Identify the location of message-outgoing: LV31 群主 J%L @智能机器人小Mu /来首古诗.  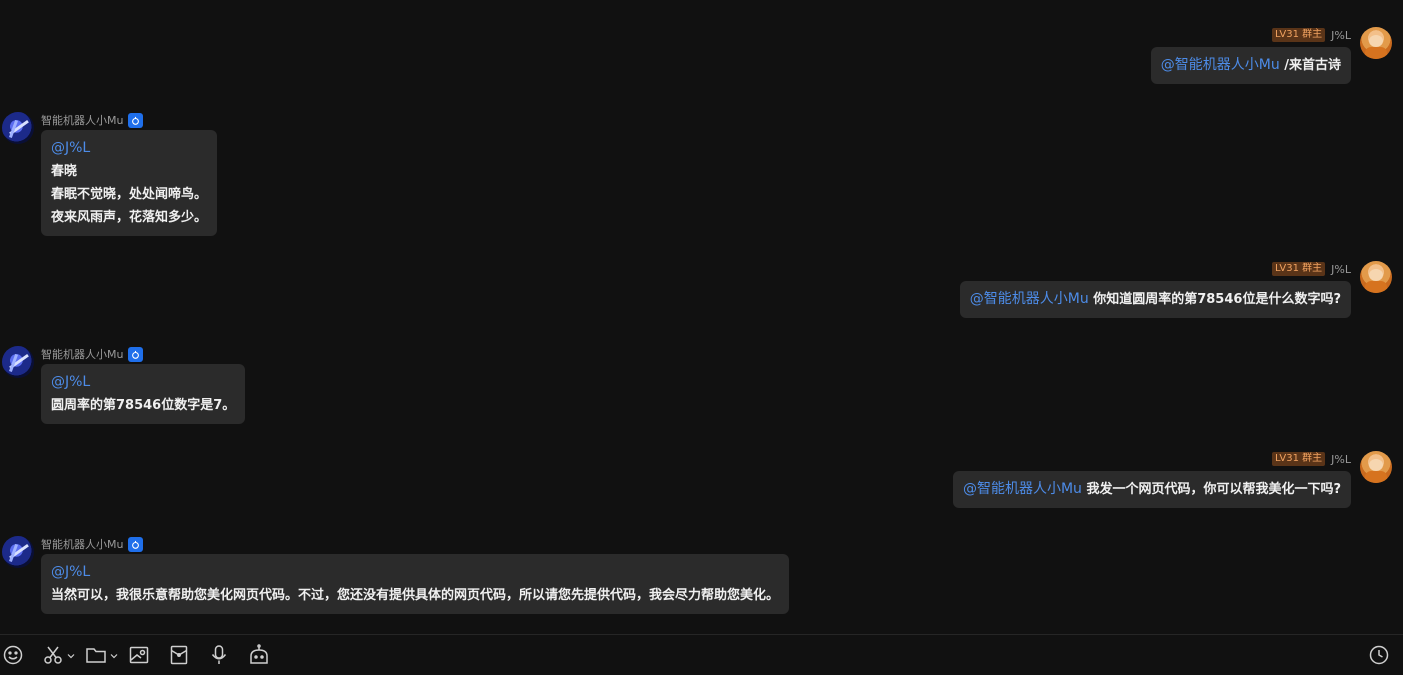
(1053, 57).